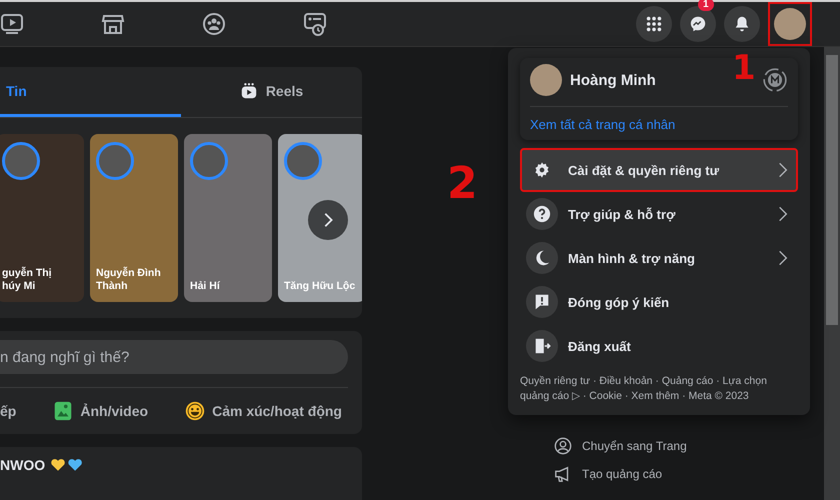 Image resolution: width=840 pixels, height=500 pixels. Describe the element at coordinates (706, 5) in the screenshot. I see `notification-badge: 1` at that location.